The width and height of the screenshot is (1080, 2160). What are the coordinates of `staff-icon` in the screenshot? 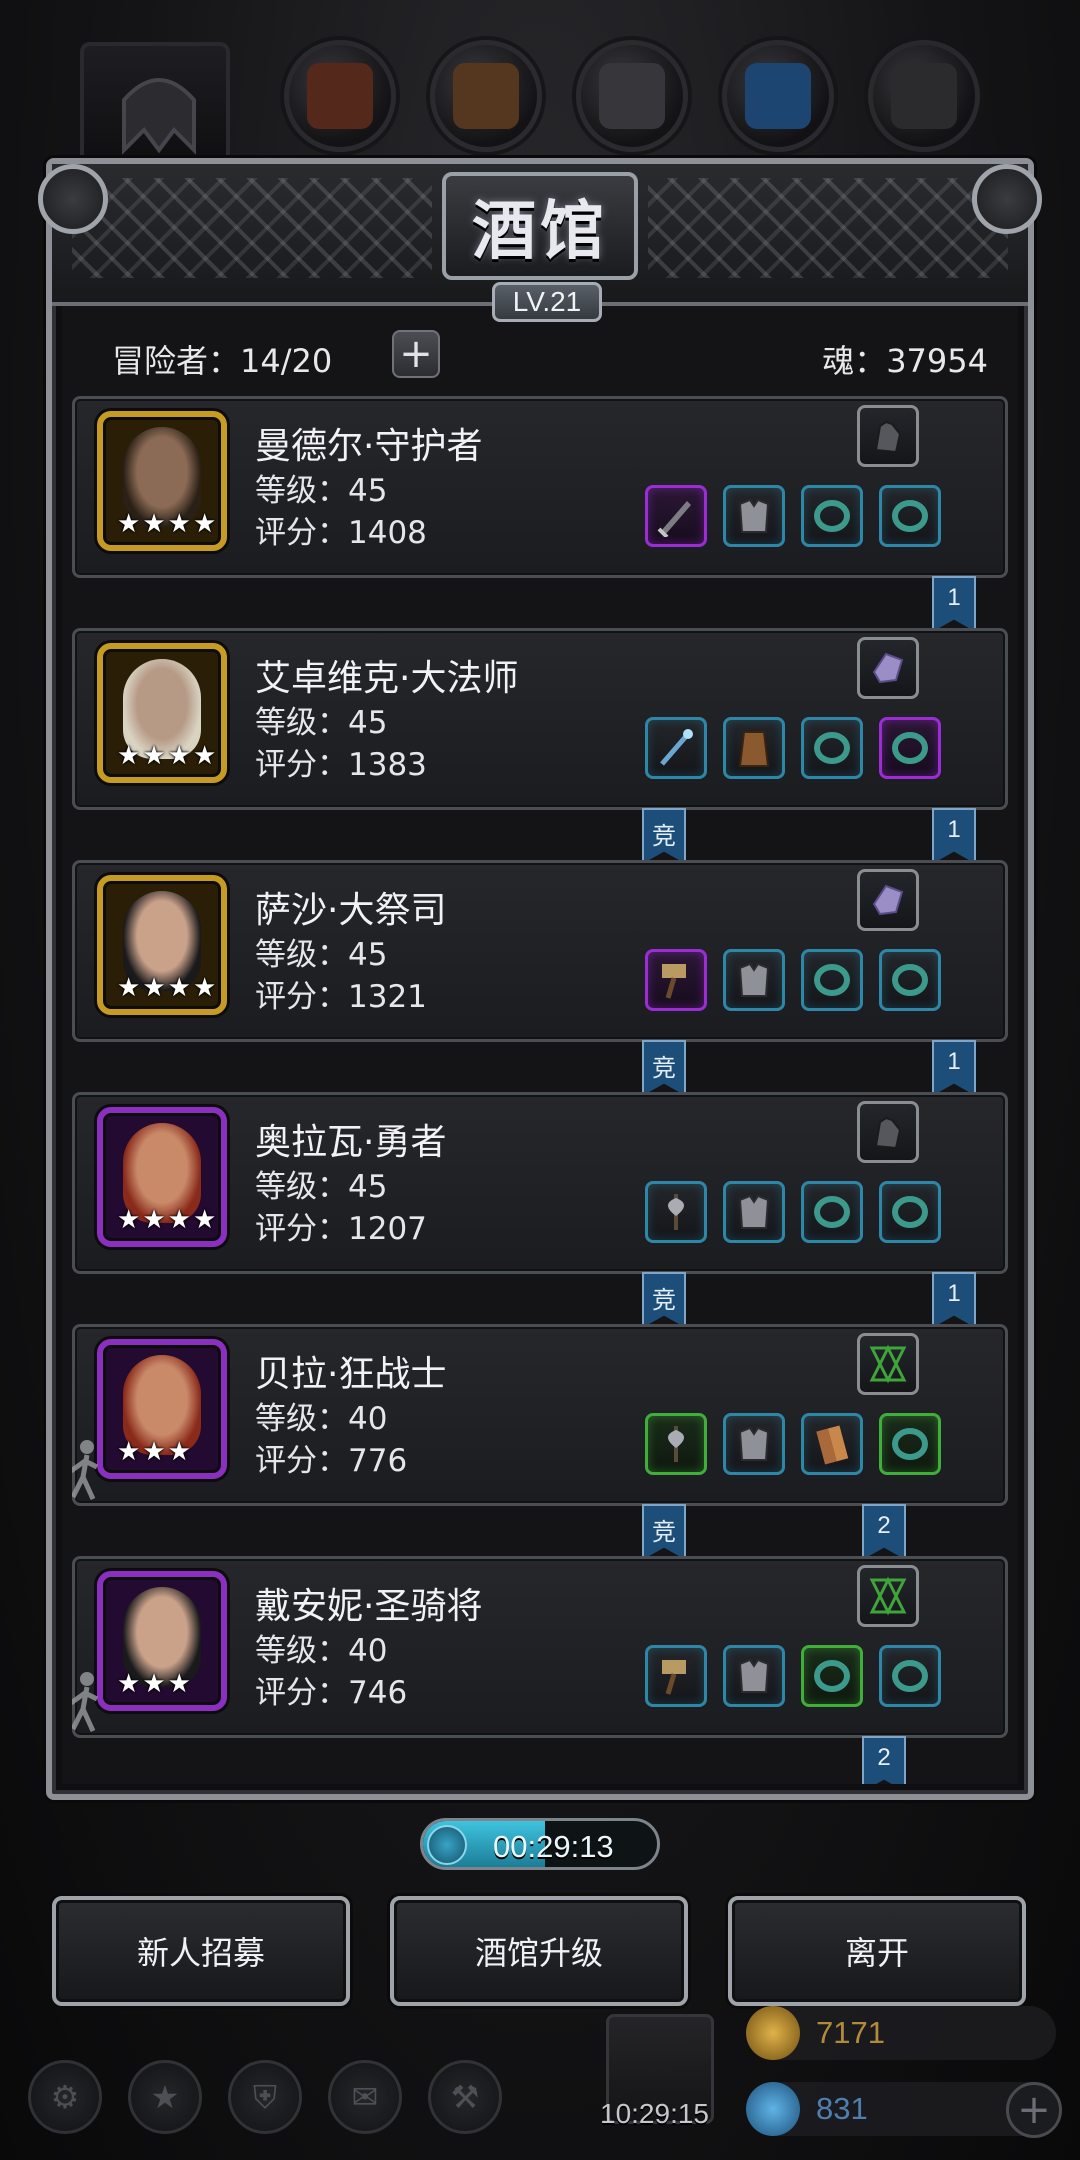 It's located at (676, 747).